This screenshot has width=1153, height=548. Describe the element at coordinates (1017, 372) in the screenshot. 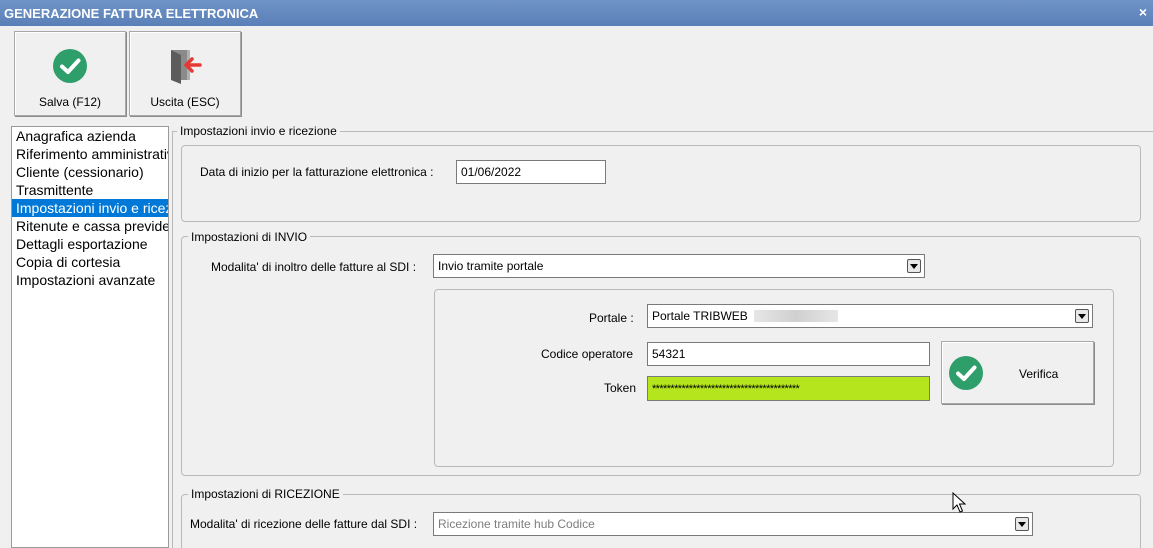

I see `verify-button: Verifica` at that location.